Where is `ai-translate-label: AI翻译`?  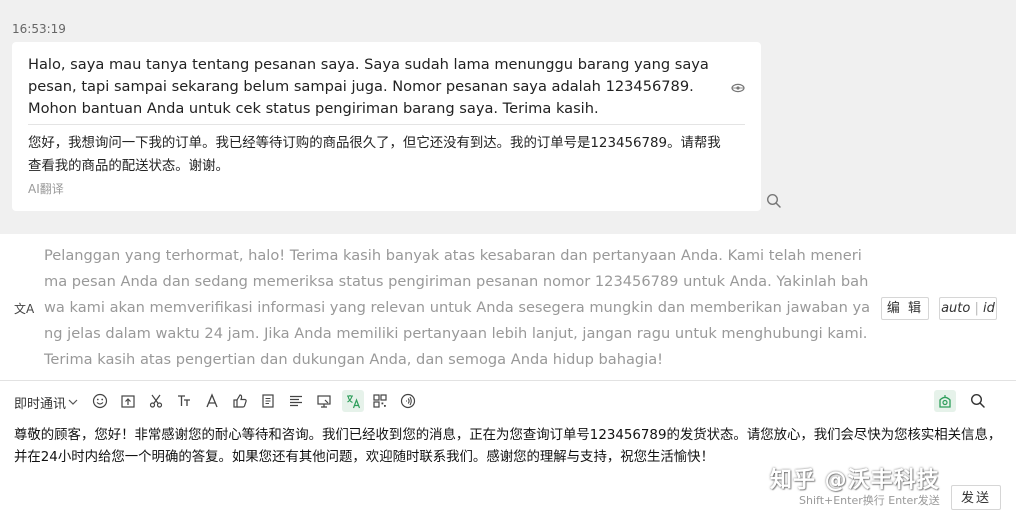 ai-translate-label: AI翻译 is located at coordinates (46, 189).